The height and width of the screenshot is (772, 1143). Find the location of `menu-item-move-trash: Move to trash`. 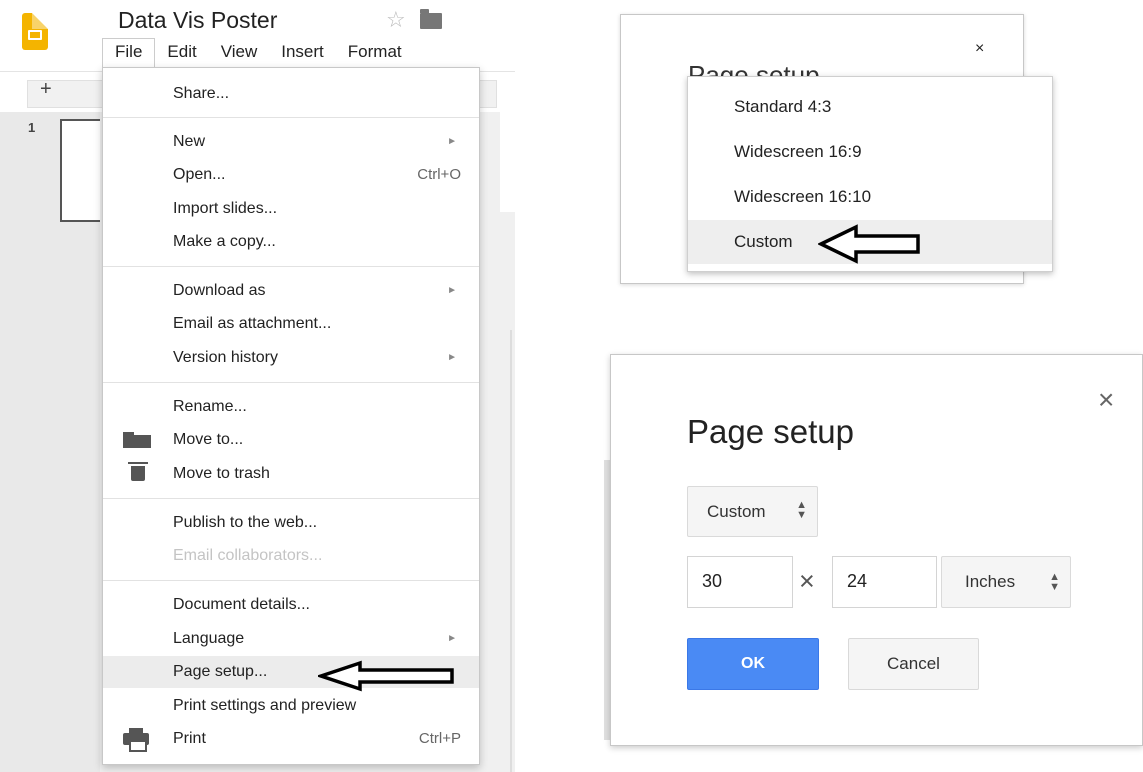

menu-item-move-trash: Move to trash is located at coordinates (291, 474).